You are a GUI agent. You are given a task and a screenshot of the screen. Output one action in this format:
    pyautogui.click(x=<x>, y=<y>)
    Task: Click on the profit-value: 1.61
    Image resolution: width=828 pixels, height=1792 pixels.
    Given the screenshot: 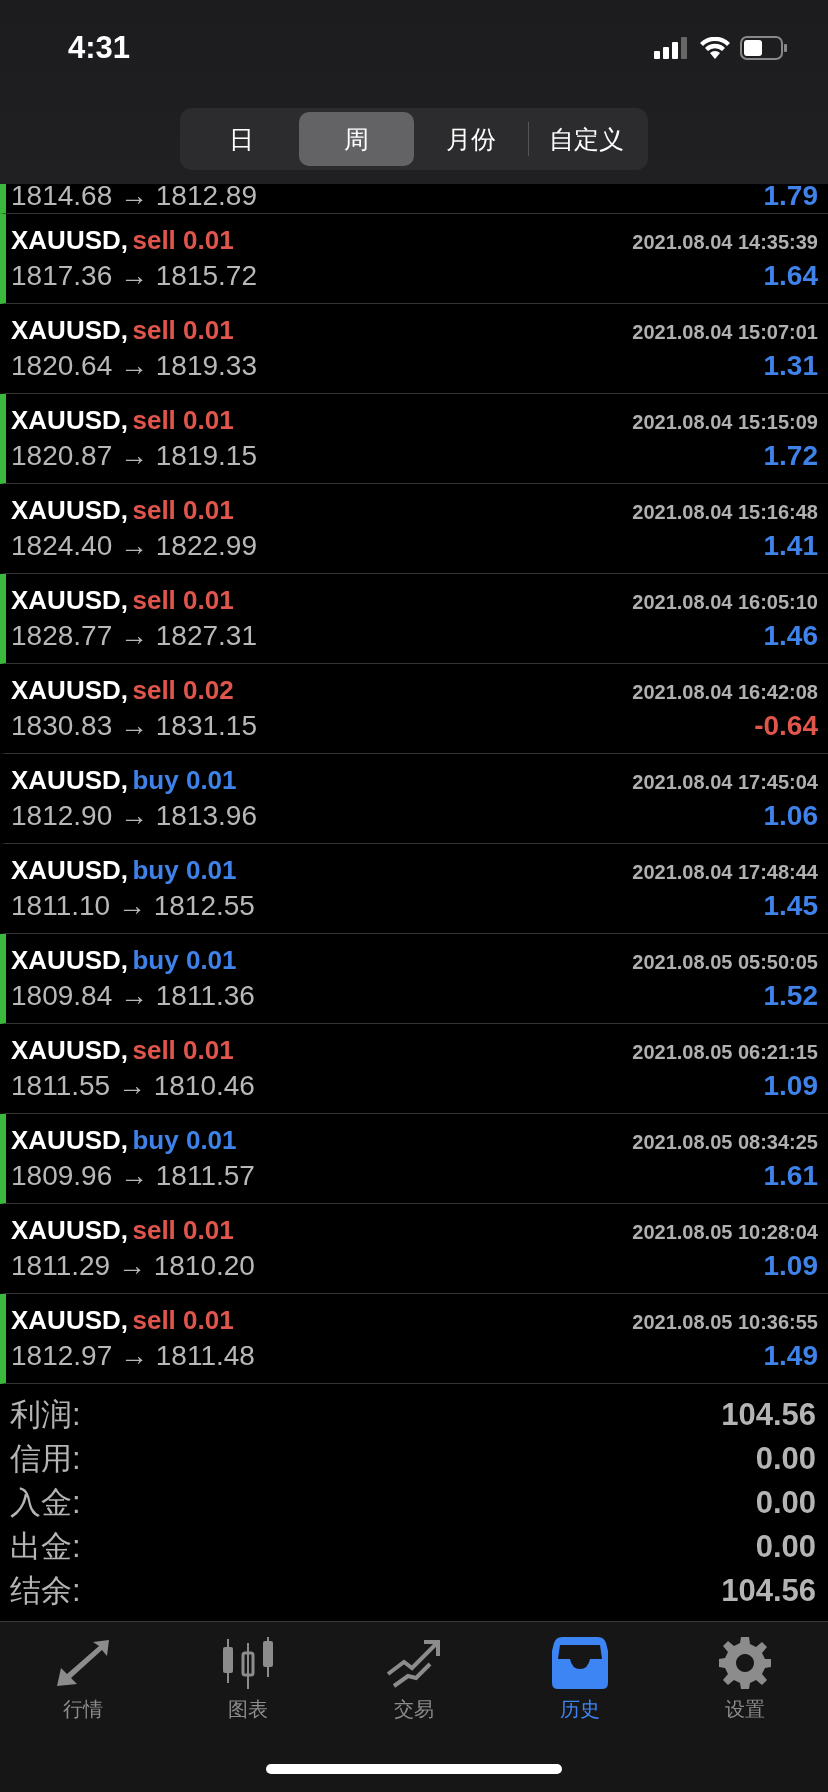 What is the action you would take?
    pyautogui.click(x=790, y=1176)
    